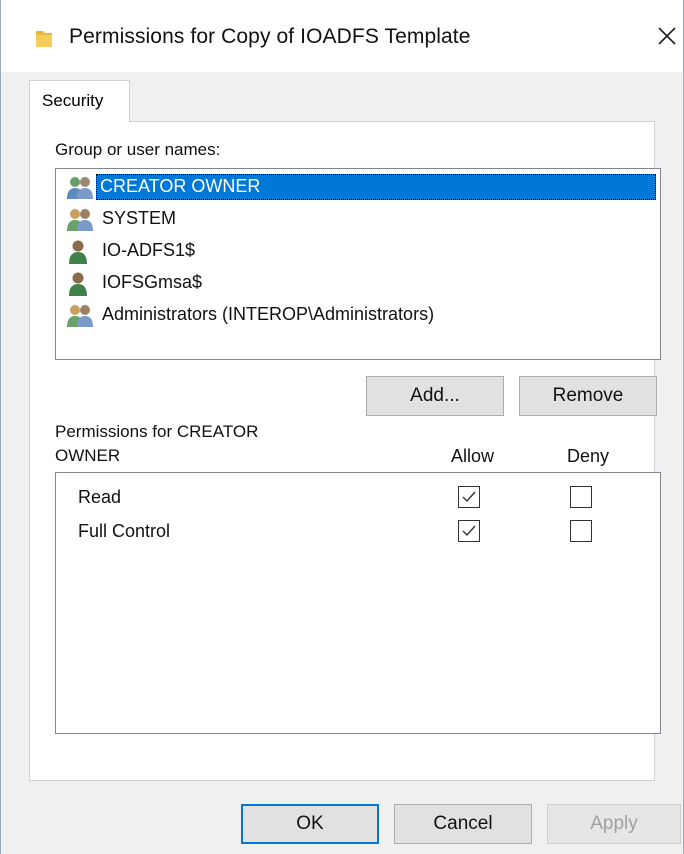  I want to click on user-name: IO-ADFS1$, so click(149, 250).